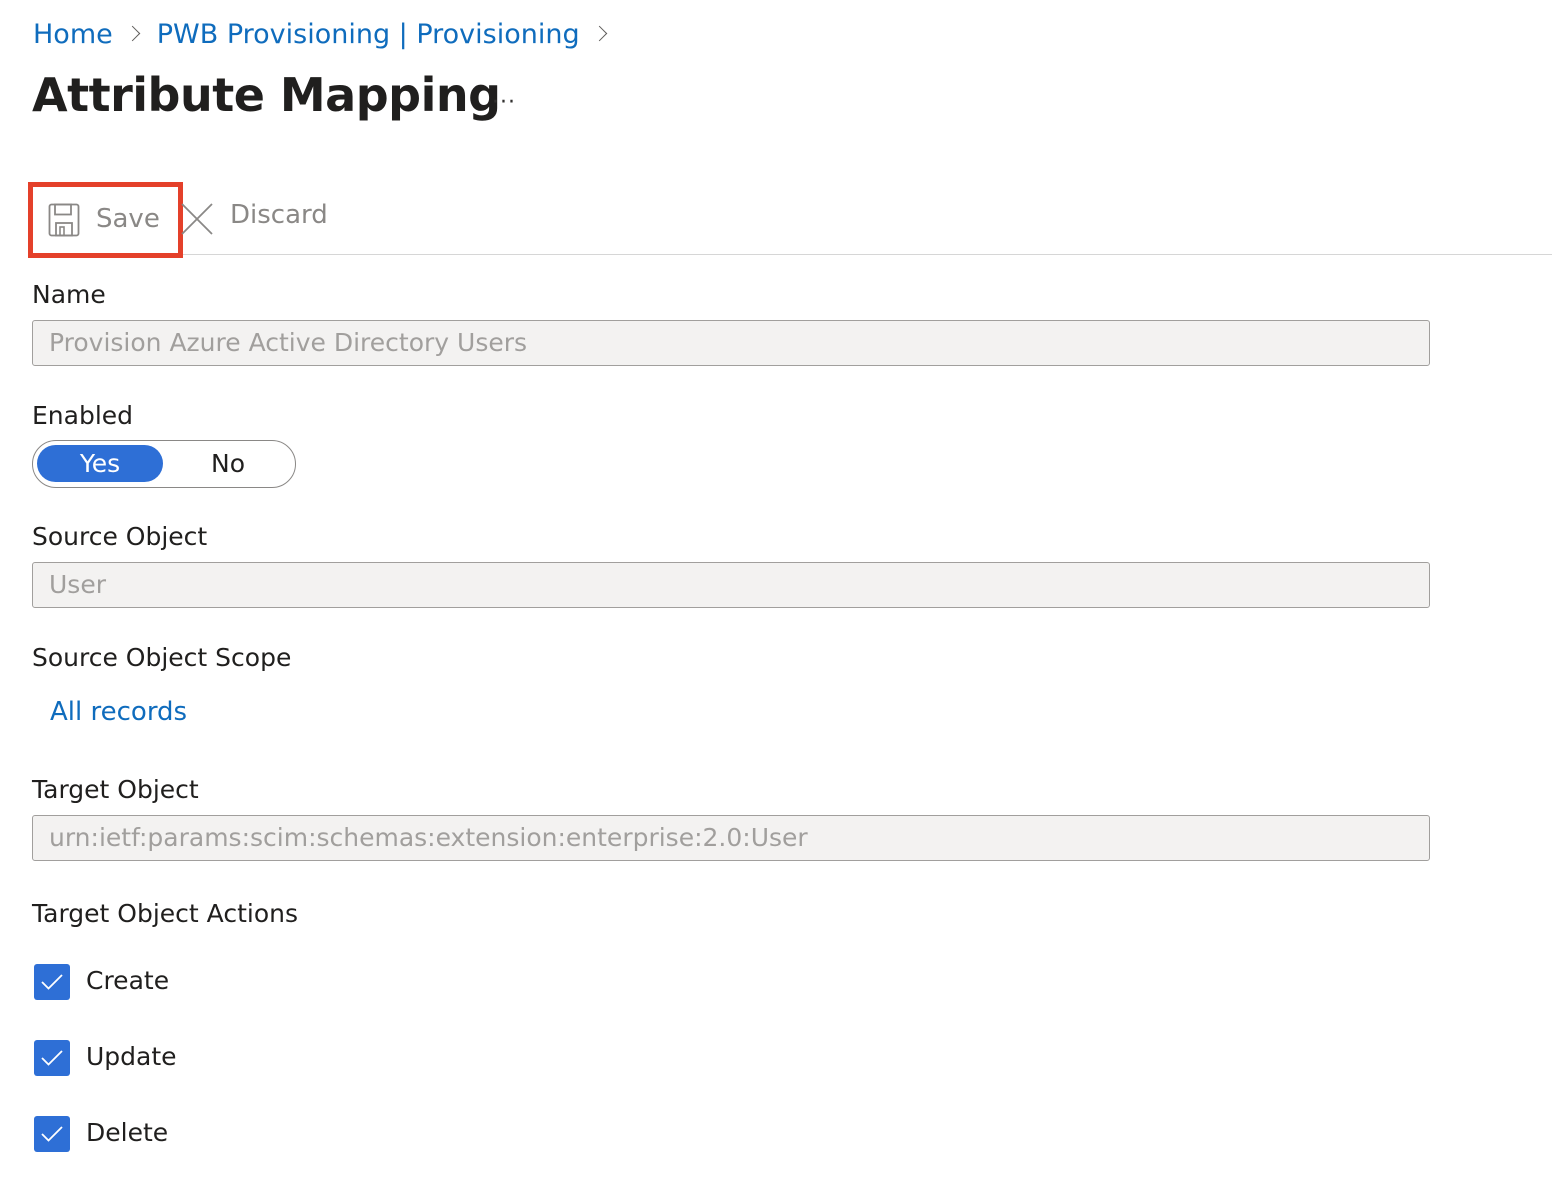 This screenshot has height=1196, width=1552. What do you see at coordinates (73, 34) in the screenshot?
I see `breadcrumb-home-link: Home` at bounding box center [73, 34].